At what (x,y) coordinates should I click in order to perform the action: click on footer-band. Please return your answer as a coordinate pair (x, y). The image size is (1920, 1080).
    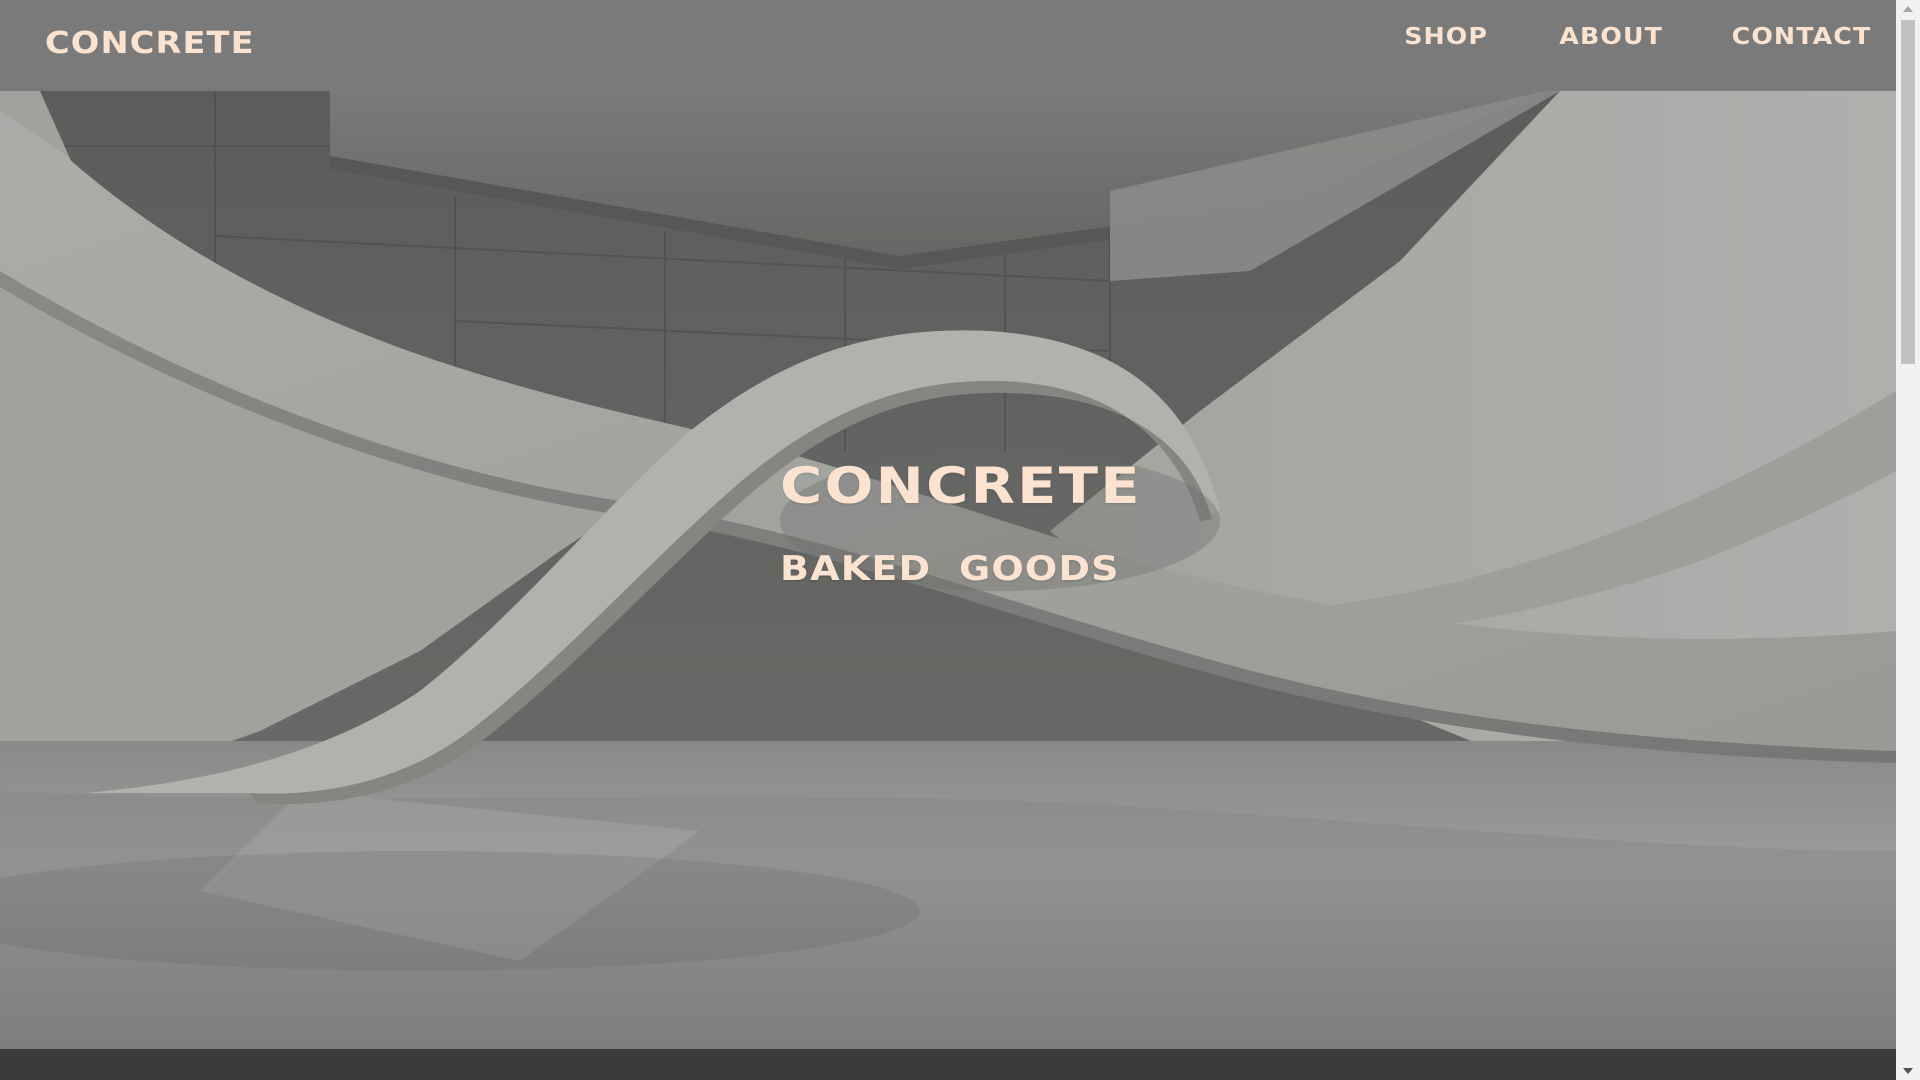
    Looking at the image, I should click on (948, 1064).